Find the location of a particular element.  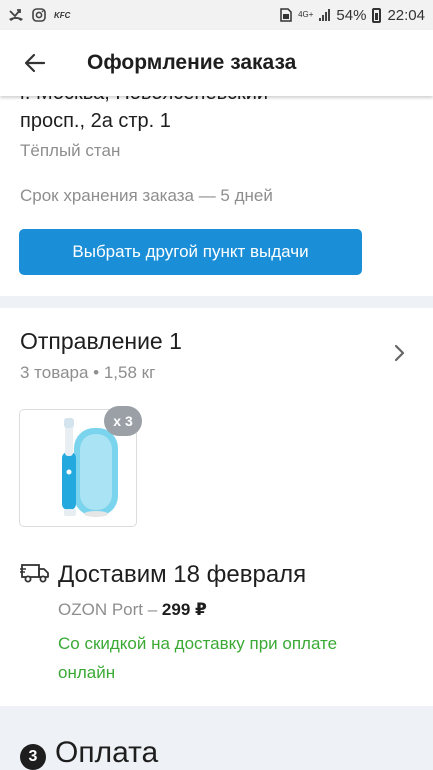

app-header: Оформление заказа is located at coordinates (216, 63).